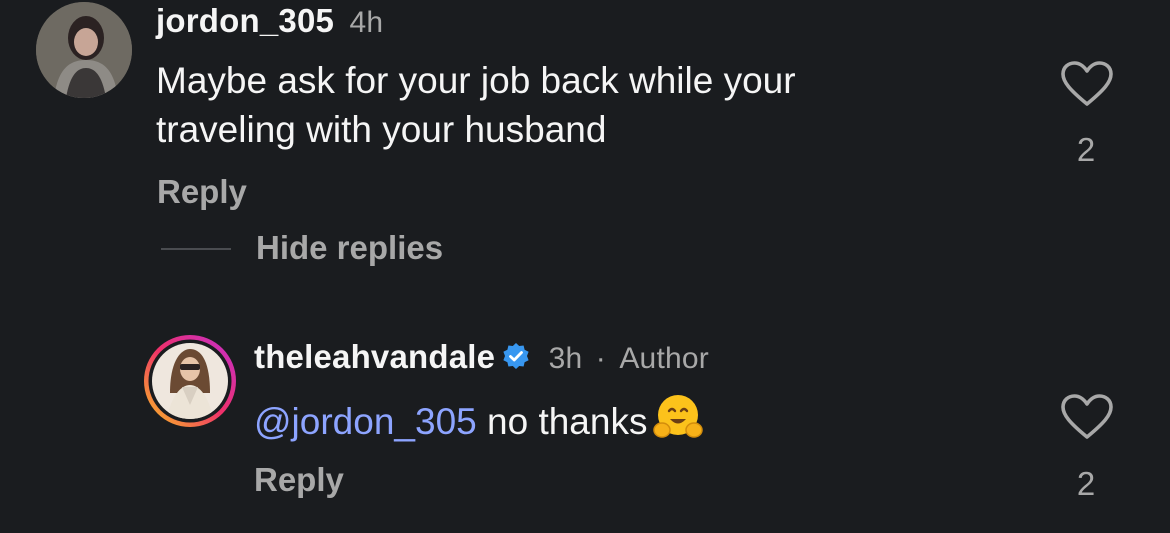 The image size is (1170, 533). I want to click on reply-text-body: no thanks, so click(562, 421).